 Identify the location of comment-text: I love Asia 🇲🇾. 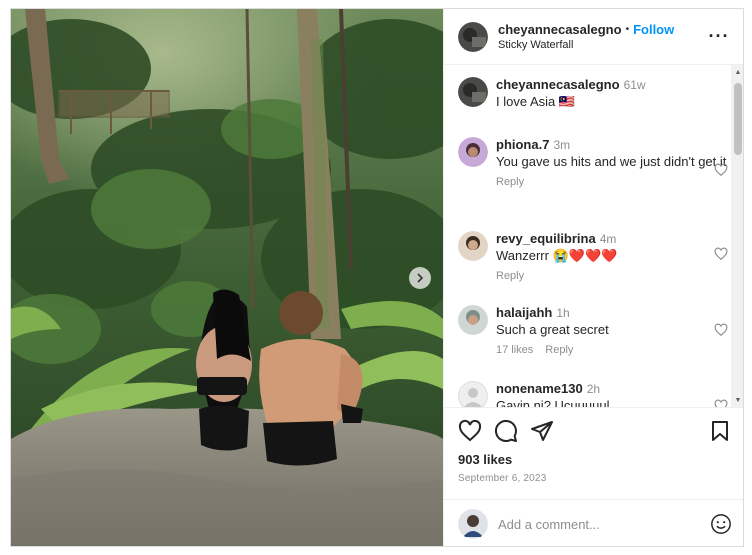
(536, 101).